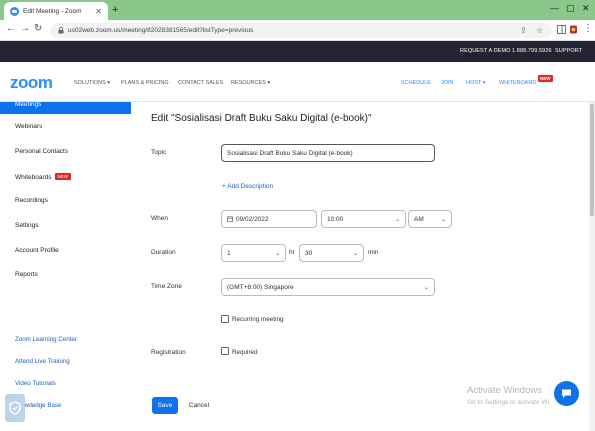 This screenshot has height=431, width=595. I want to click on add-description-link: + Add Description, so click(247, 186).